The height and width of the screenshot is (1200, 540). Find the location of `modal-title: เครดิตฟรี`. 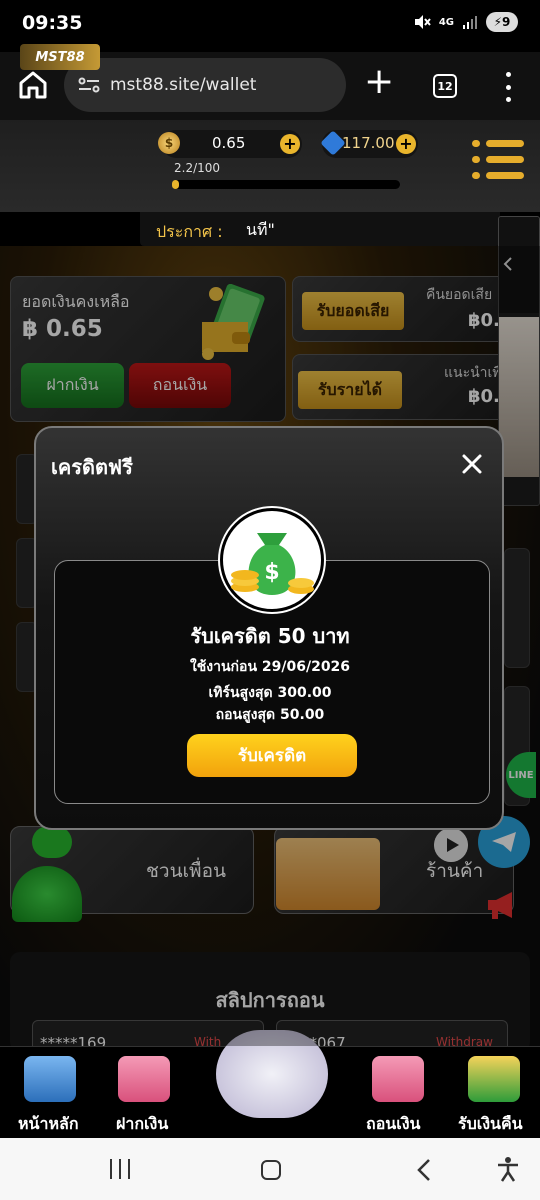

modal-title: เครดิตฟรี is located at coordinates (92, 467).